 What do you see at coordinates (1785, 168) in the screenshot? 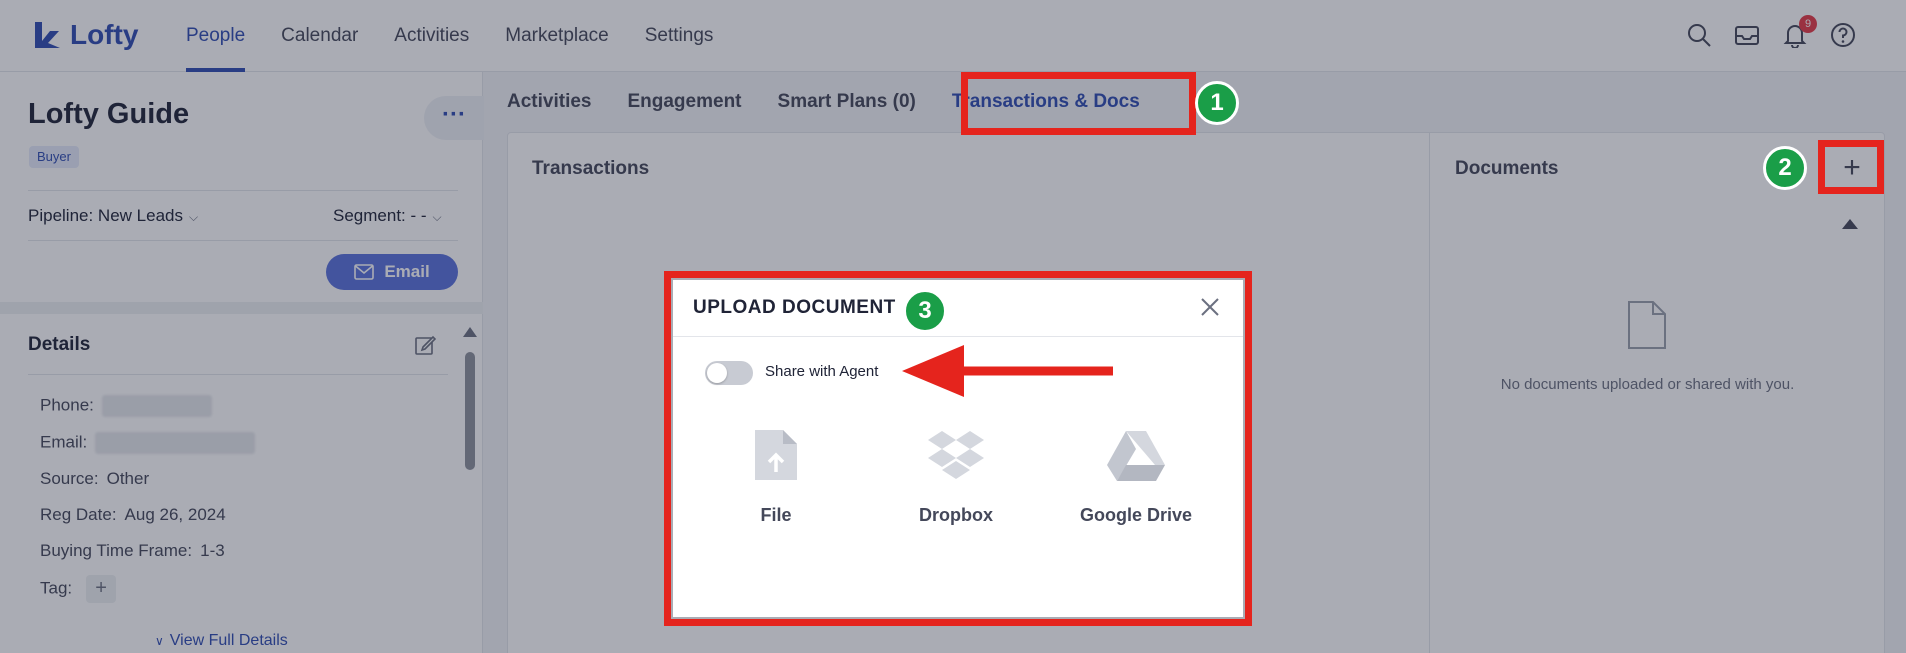
I see `step-badge-2: 2` at bounding box center [1785, 168].